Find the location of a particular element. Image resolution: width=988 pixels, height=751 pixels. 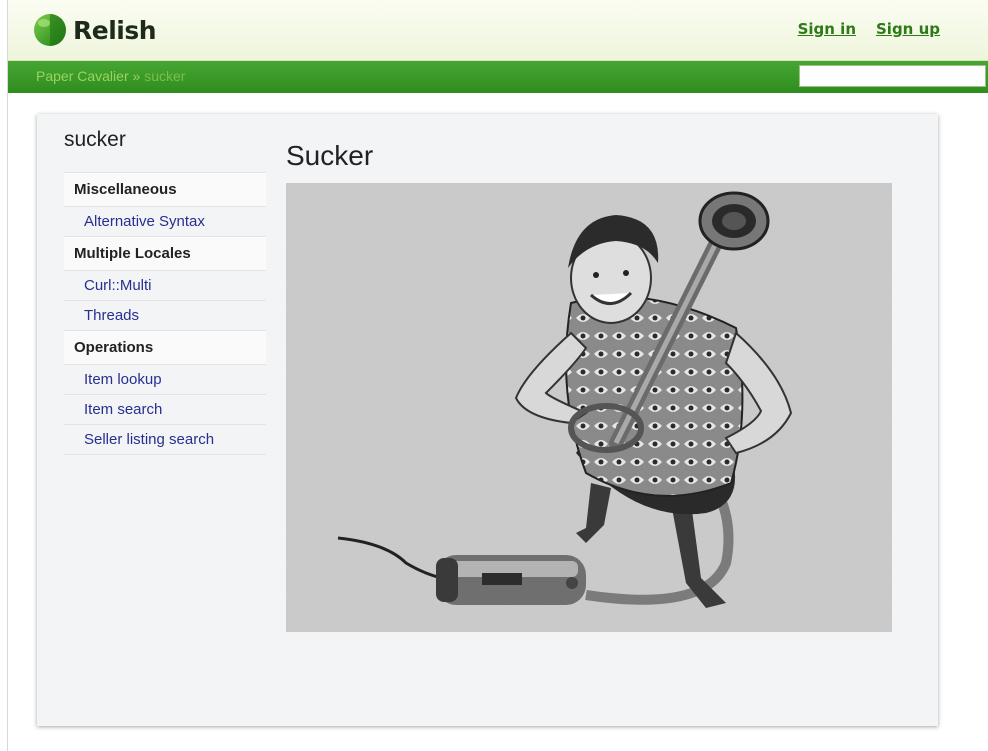

sign-in-link: Sign in is located at coordinates (827, 29).